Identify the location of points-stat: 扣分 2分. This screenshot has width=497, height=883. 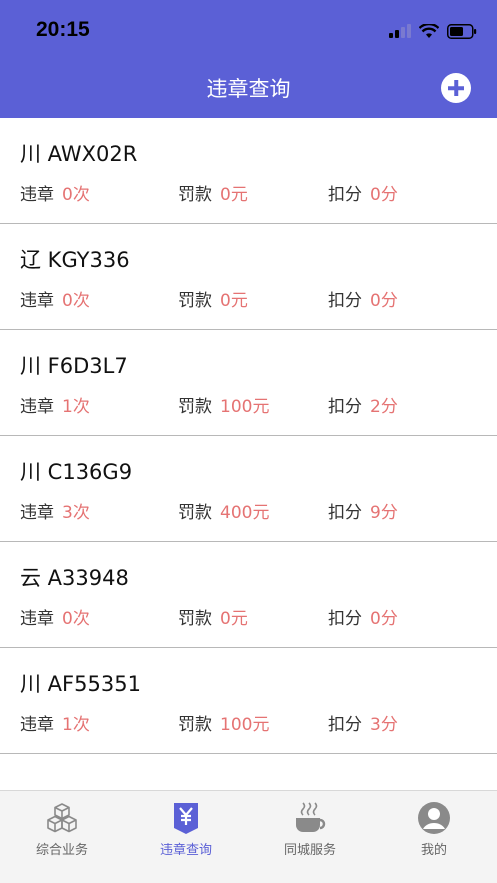
(363, 404).